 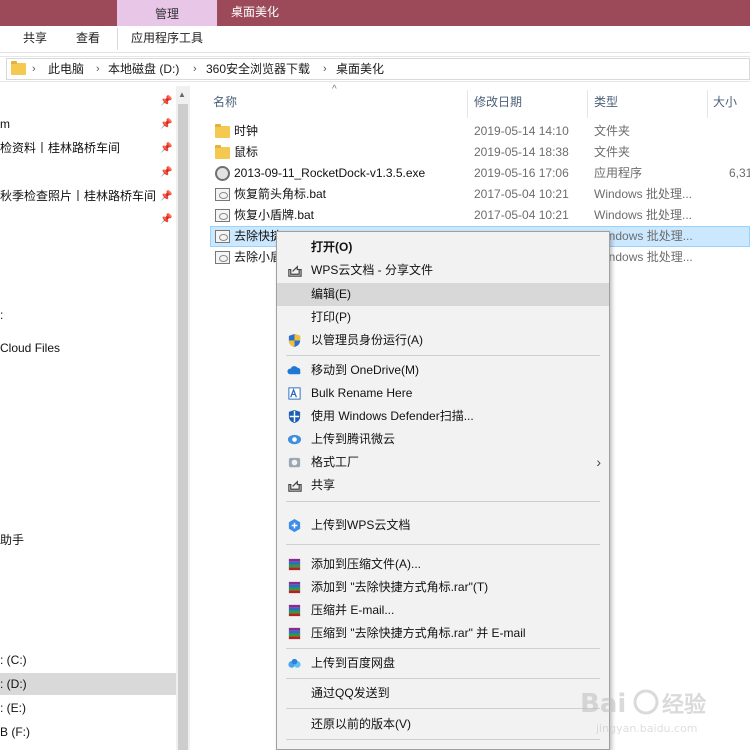 I want to click on tab-view: 查看, so click(x=88, y=39).